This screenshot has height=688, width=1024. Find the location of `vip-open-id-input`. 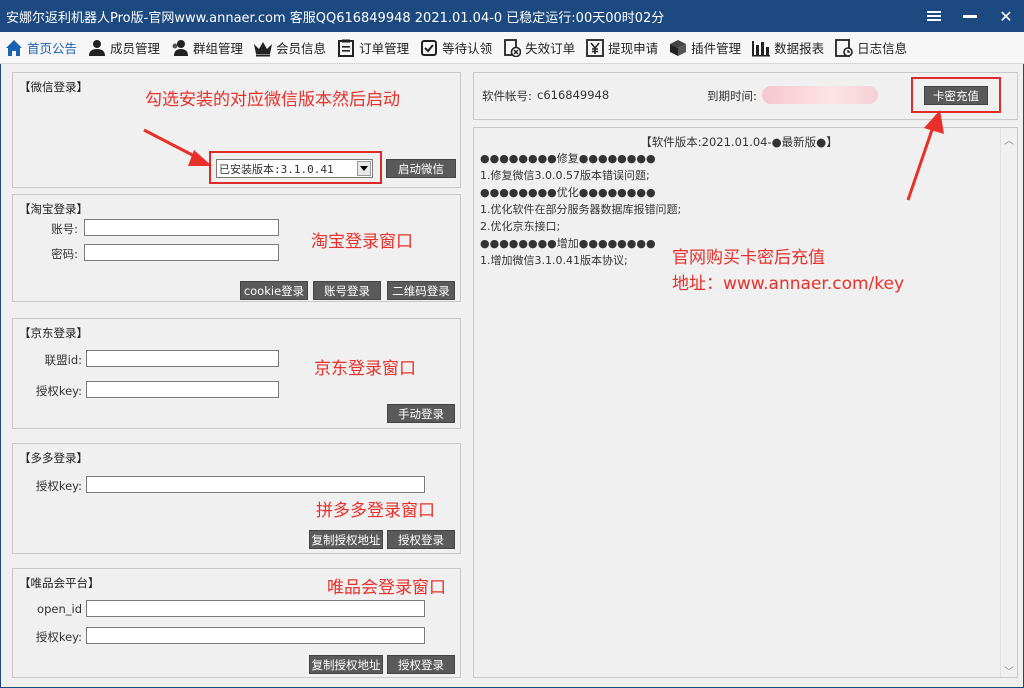

vip-open-id-input is located at coordinates (255, 608).